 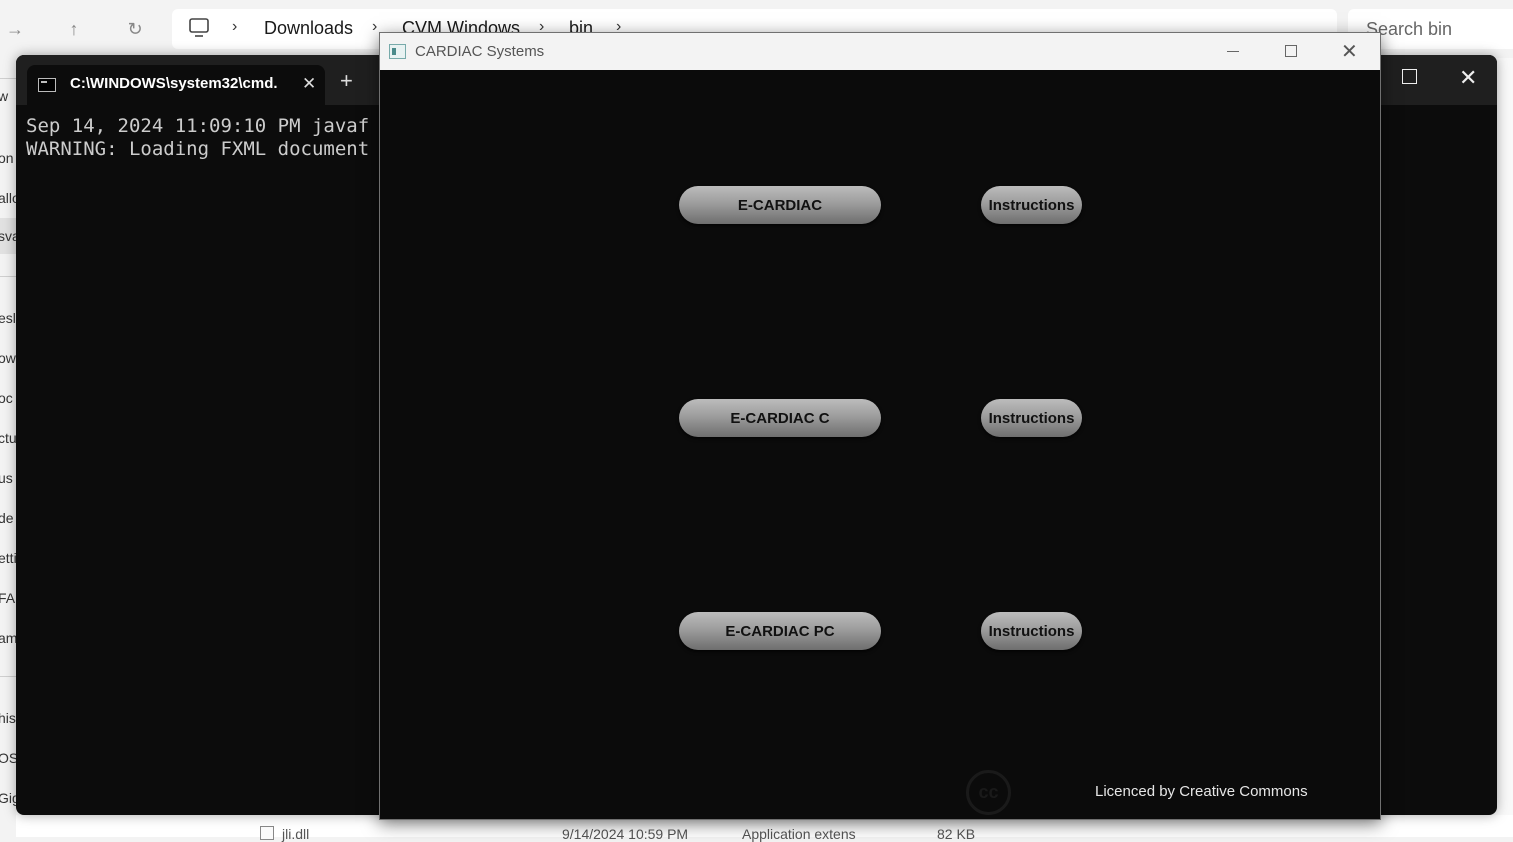 I want to click on app-title-bar: CARDIAC Systems ✕, so click(x=880, y=51).